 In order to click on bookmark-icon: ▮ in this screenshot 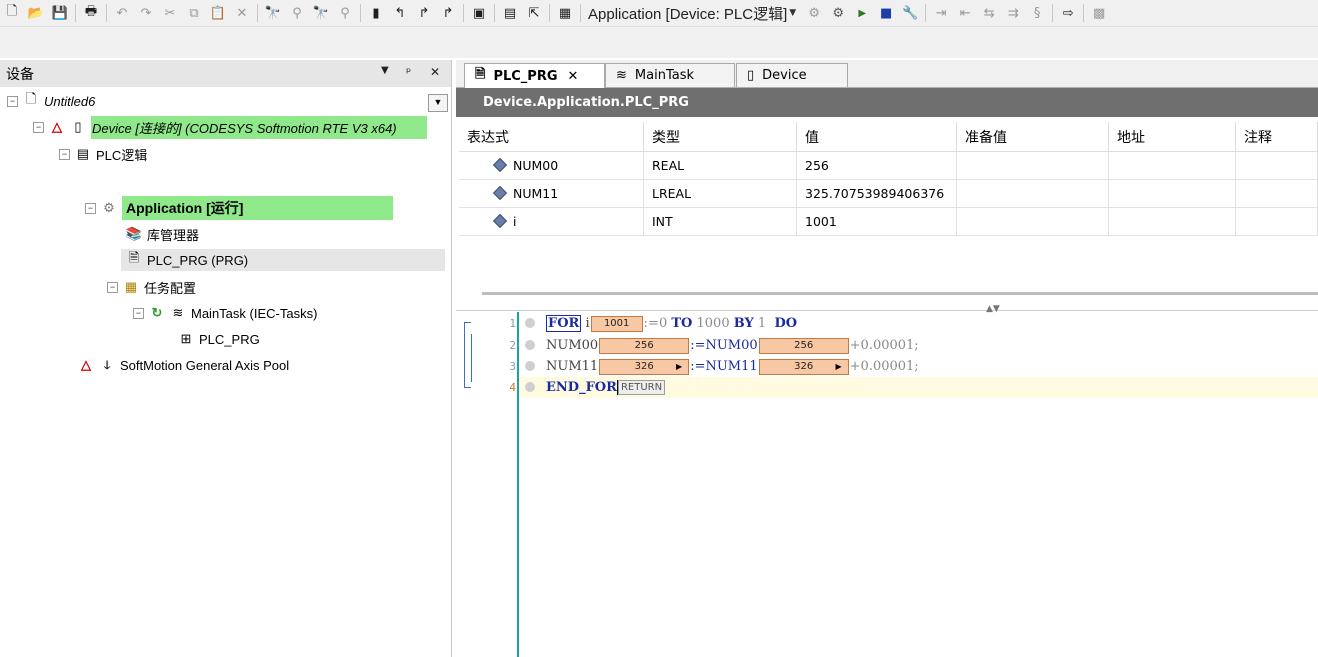, I will do `click(376, 13)`.